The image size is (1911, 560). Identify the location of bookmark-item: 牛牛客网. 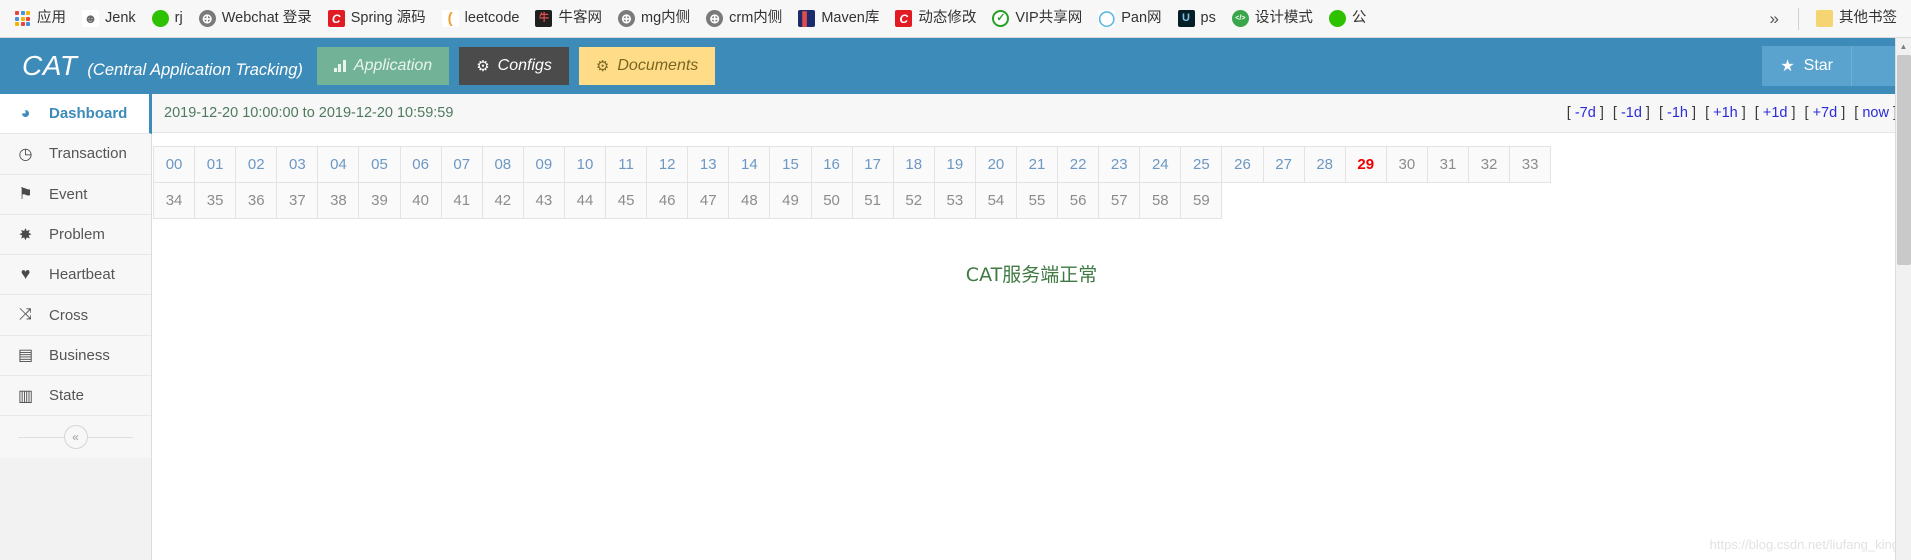
(568, 18).